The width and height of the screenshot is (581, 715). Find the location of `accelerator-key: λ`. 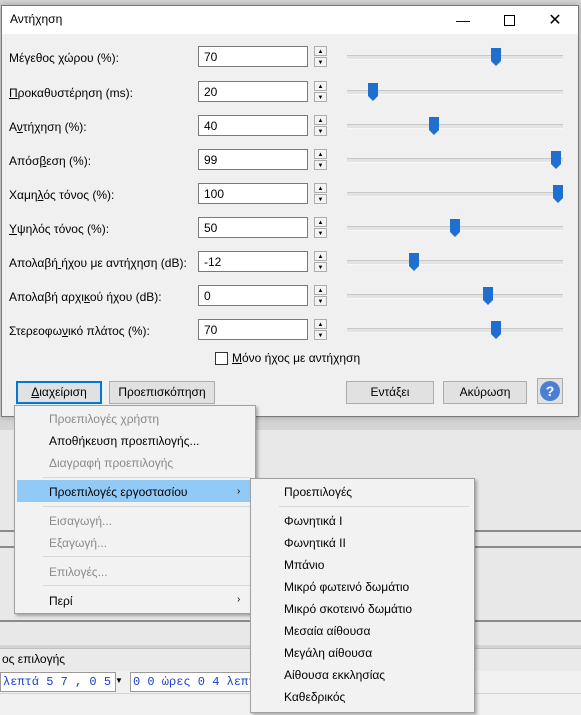

accelerator-key: λ is located at coordinates (40, 195).